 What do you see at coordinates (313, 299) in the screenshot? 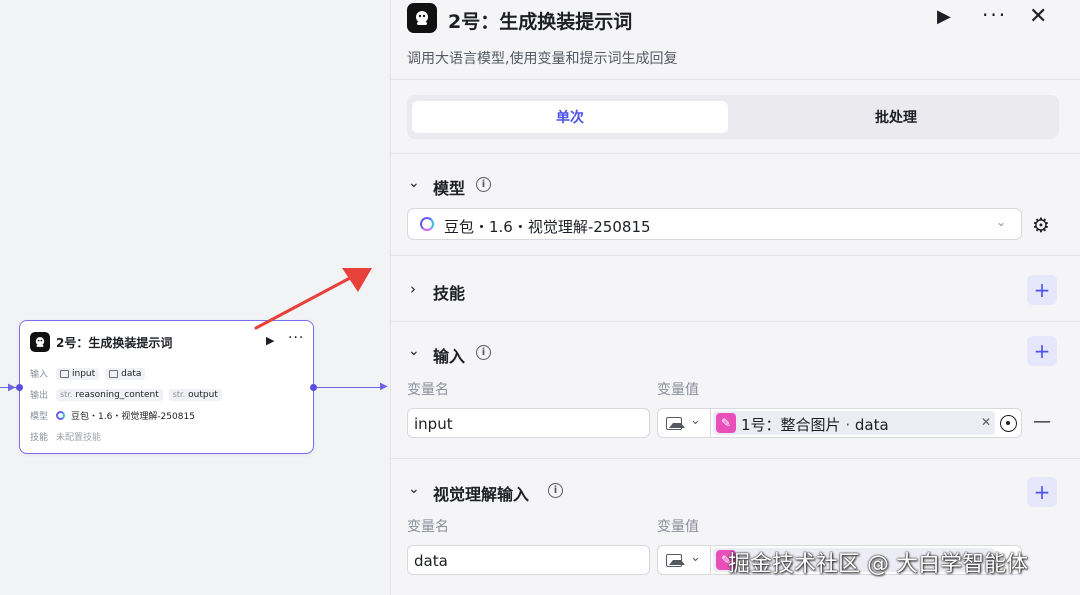
I see `annotation-arrow` at bounding box center [313, 299].